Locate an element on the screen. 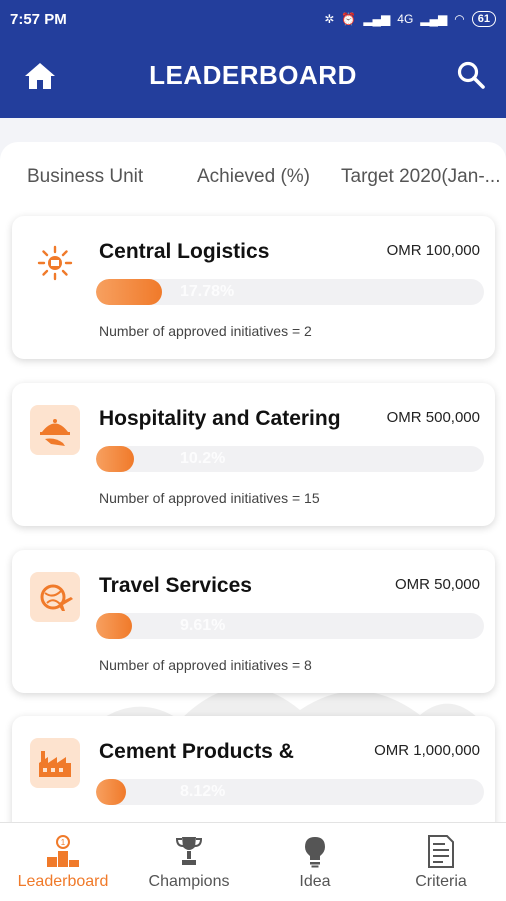  app-bar: LEADERBOARD is located at coordinates (253, 78).